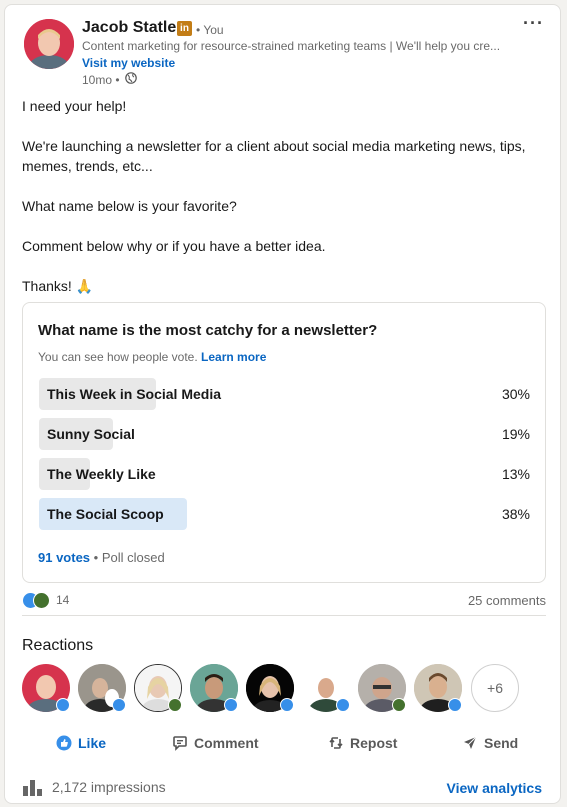 This screenshot has width=567, height=807. Describe the element at coordinates (62, 600) in the screenshot. I see `reaction-count: 14` at that location.